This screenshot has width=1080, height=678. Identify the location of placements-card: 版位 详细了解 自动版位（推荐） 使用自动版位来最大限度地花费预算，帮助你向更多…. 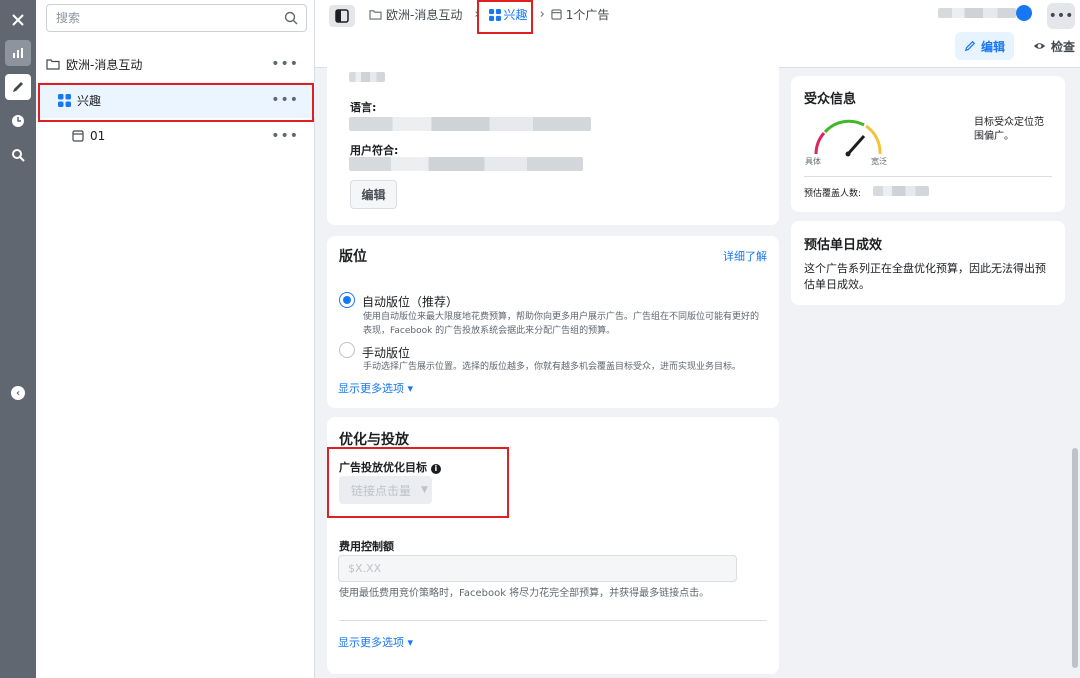
(553, 322).